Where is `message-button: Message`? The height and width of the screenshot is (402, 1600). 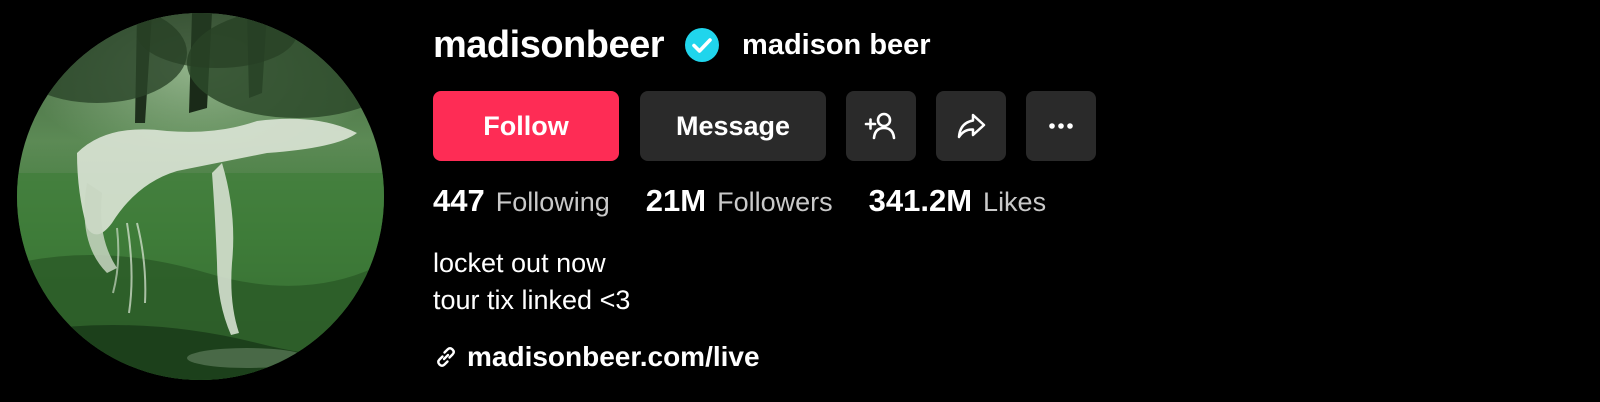
message-button: Message is located at coordinates (733, 126).